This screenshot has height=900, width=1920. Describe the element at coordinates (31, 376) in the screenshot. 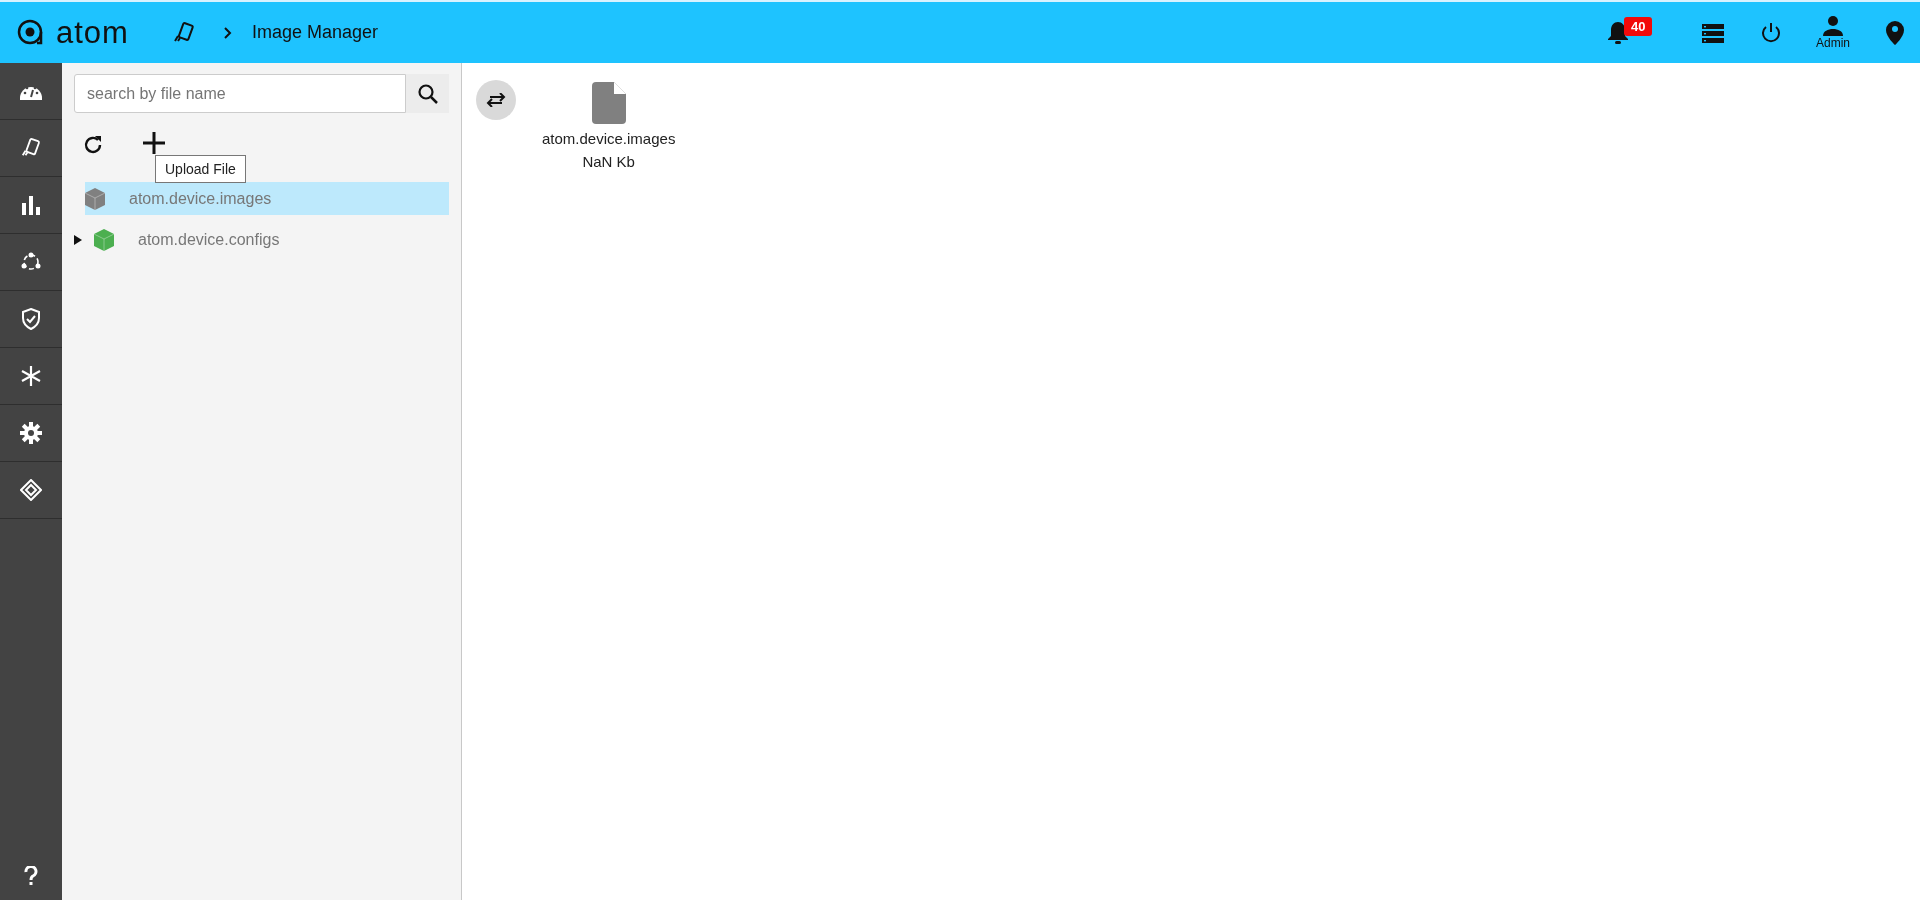

I see `snowflake-icon` at that location.